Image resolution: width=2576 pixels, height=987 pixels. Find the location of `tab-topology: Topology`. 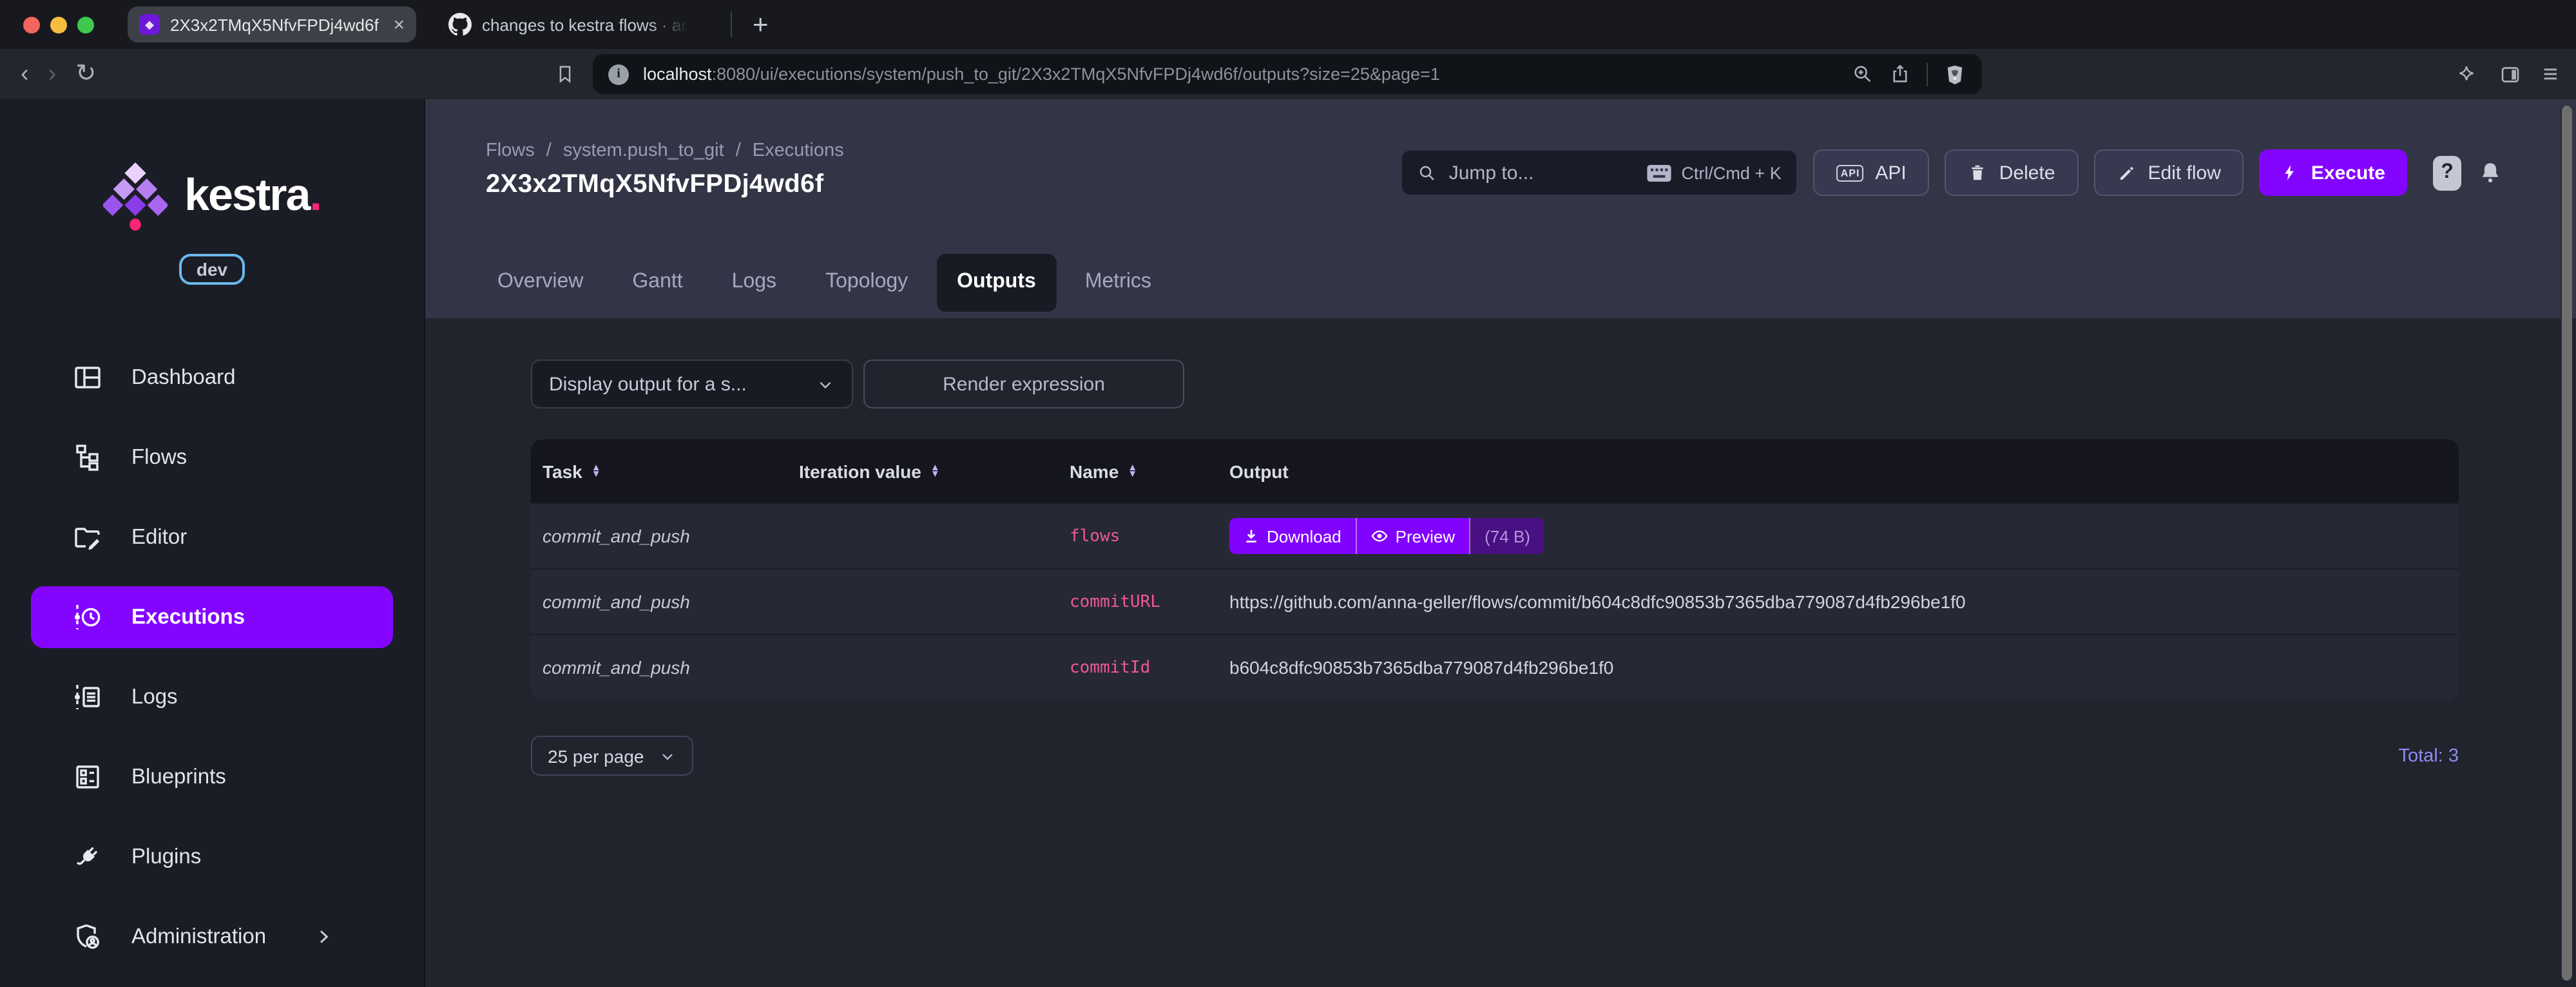

tab-topology: Topology is located at coordinates (866, 282).